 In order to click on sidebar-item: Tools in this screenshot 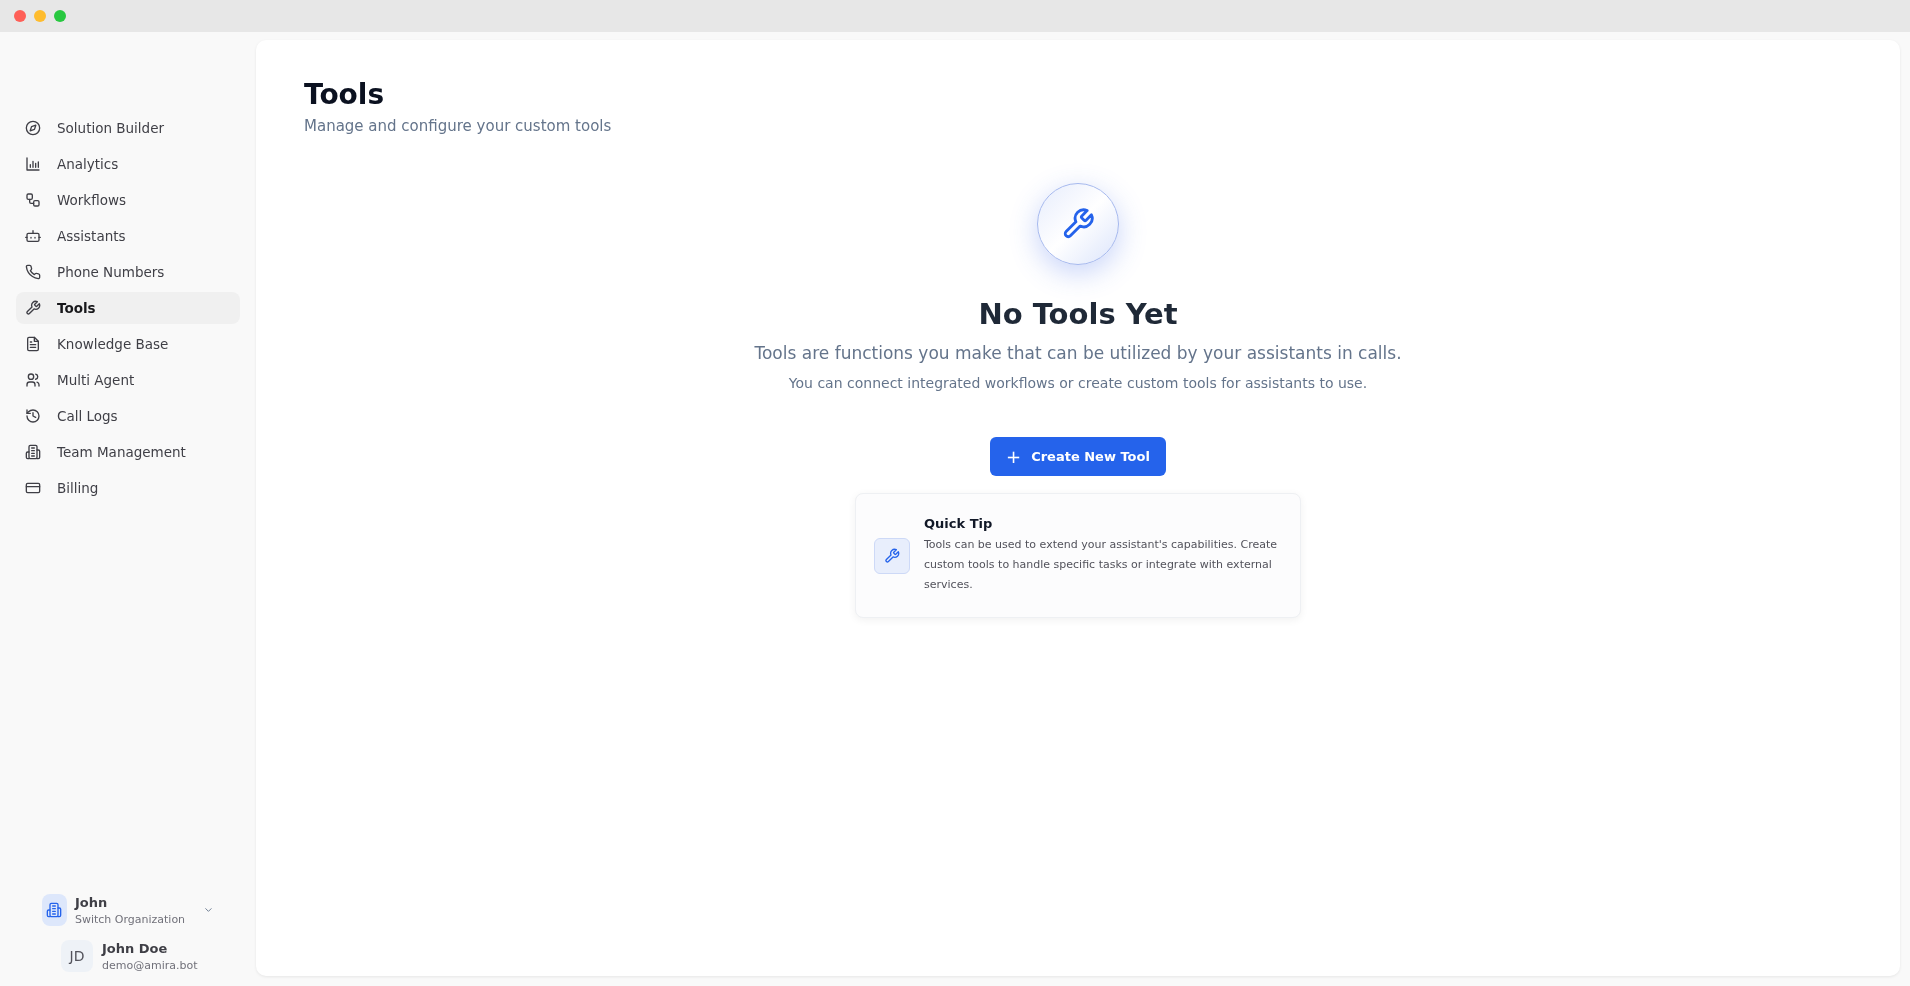, I will do `click(128, 308)`.